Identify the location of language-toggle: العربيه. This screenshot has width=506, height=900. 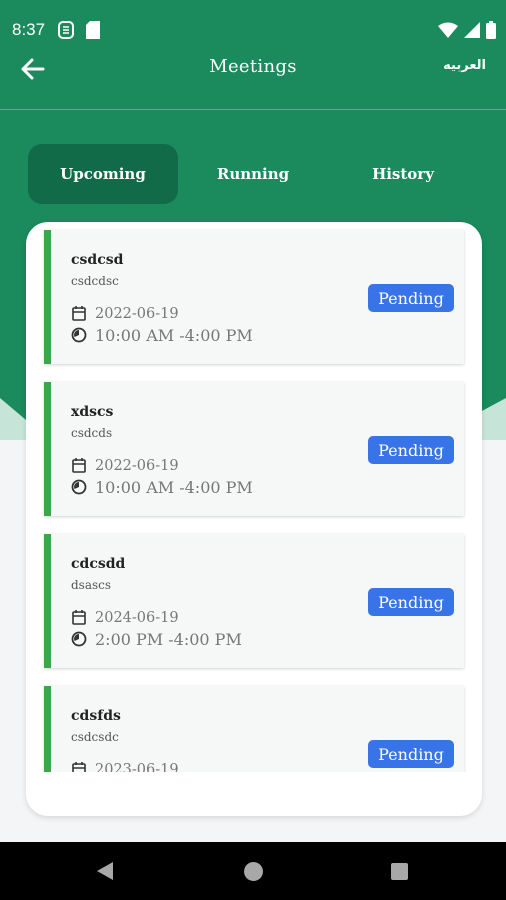
(464, 65).